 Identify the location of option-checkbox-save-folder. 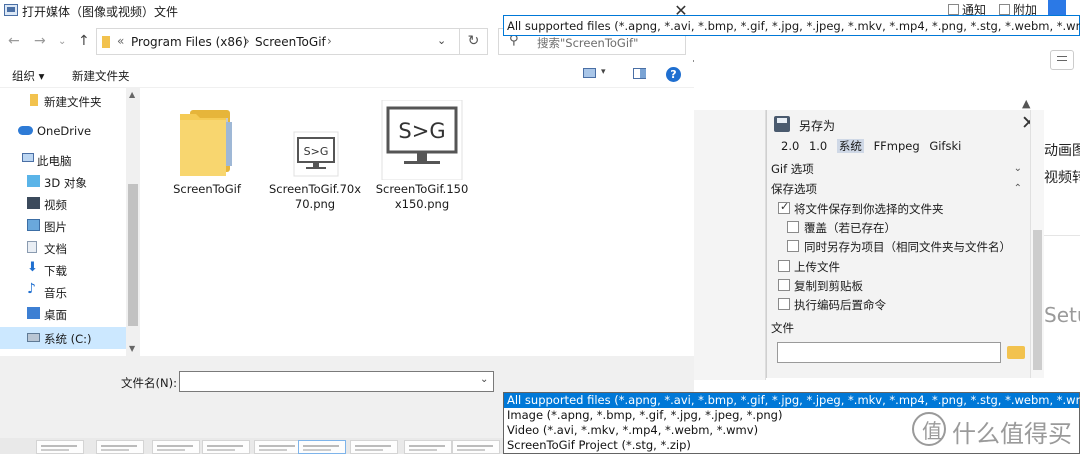
(784, 207).